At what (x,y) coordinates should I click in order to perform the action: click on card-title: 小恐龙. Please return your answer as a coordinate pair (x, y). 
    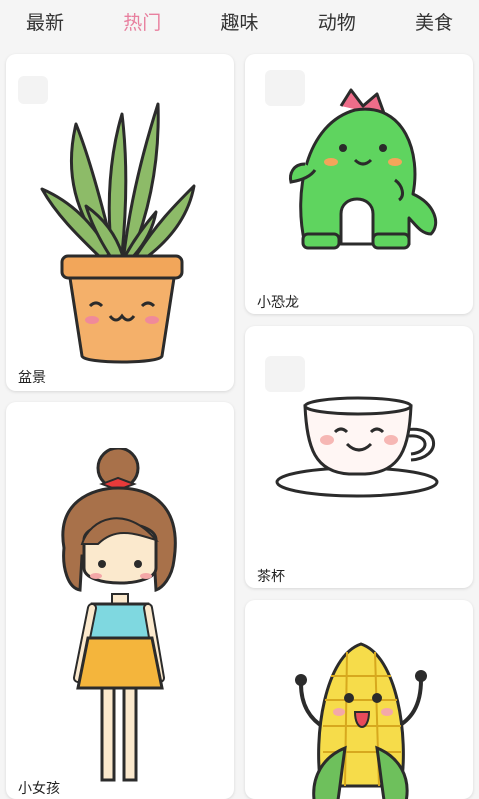
    Looking at the image, I should click on (278, 303).